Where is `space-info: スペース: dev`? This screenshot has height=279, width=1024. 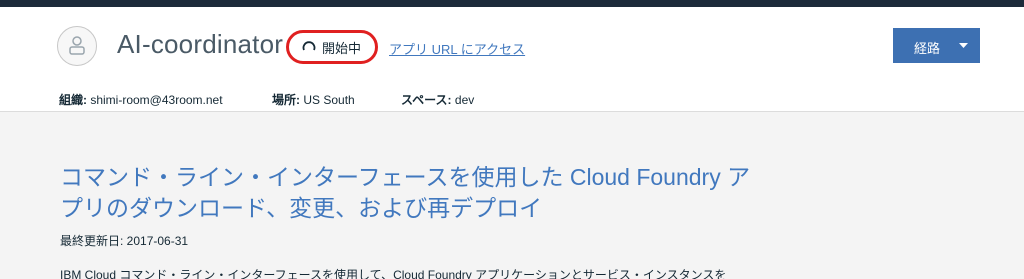
space-info: スペース: dev is located at coordinates (437, 99).